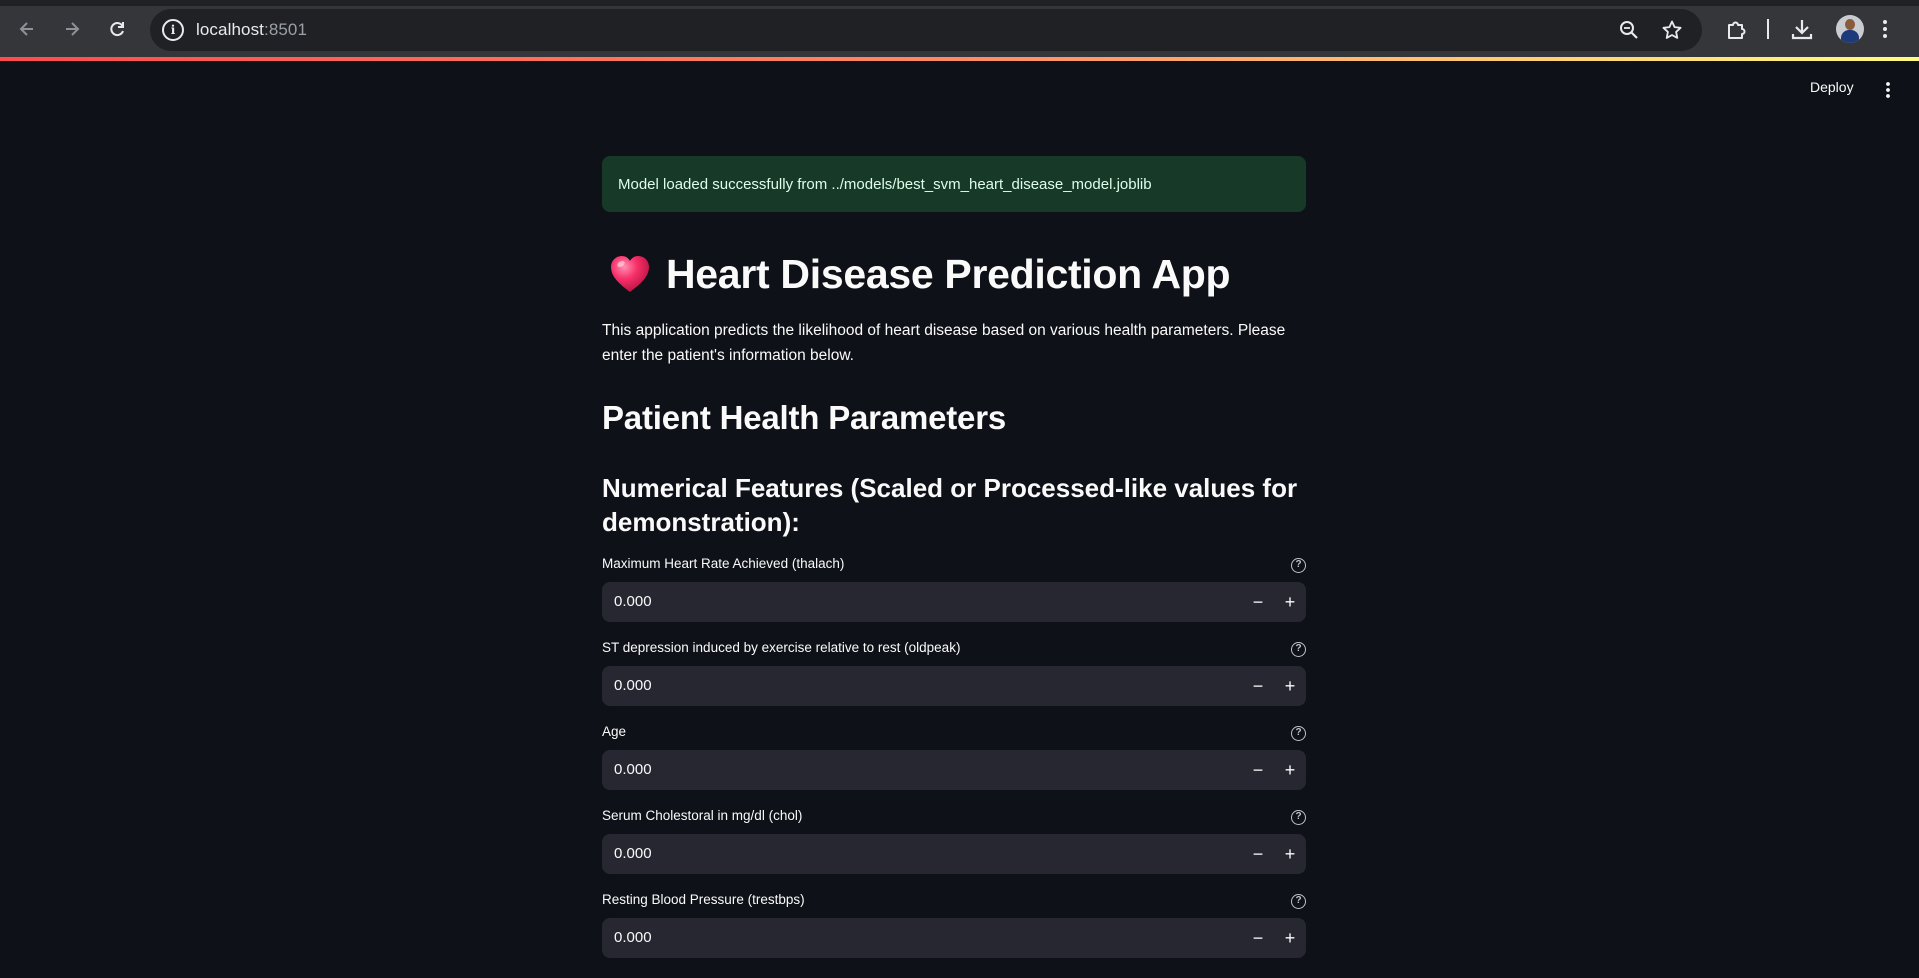 The image size is (1919, 978). Describe the element at coordinates (804, 417) in the screenshot. I see `section-title: Patient Health Parameters` at that location.